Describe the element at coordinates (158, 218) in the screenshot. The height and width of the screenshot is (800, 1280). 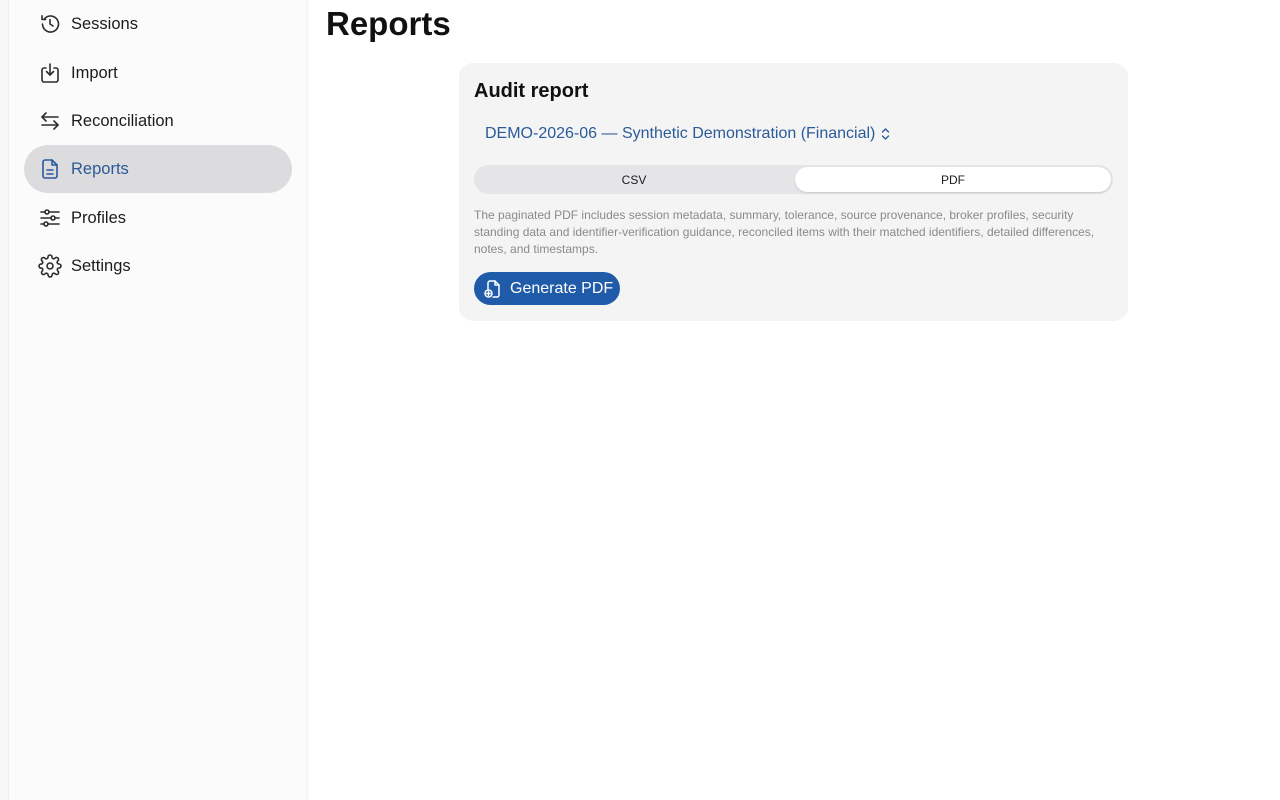
I see `sidebar-item-profiles: Profiles` at that location.